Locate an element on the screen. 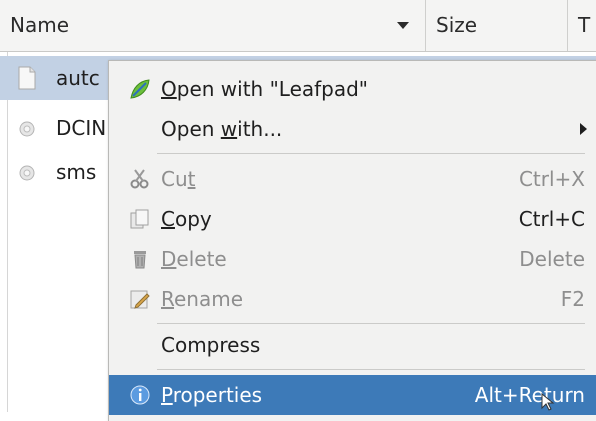  file-name: autc is located at coordinates (78, 78).